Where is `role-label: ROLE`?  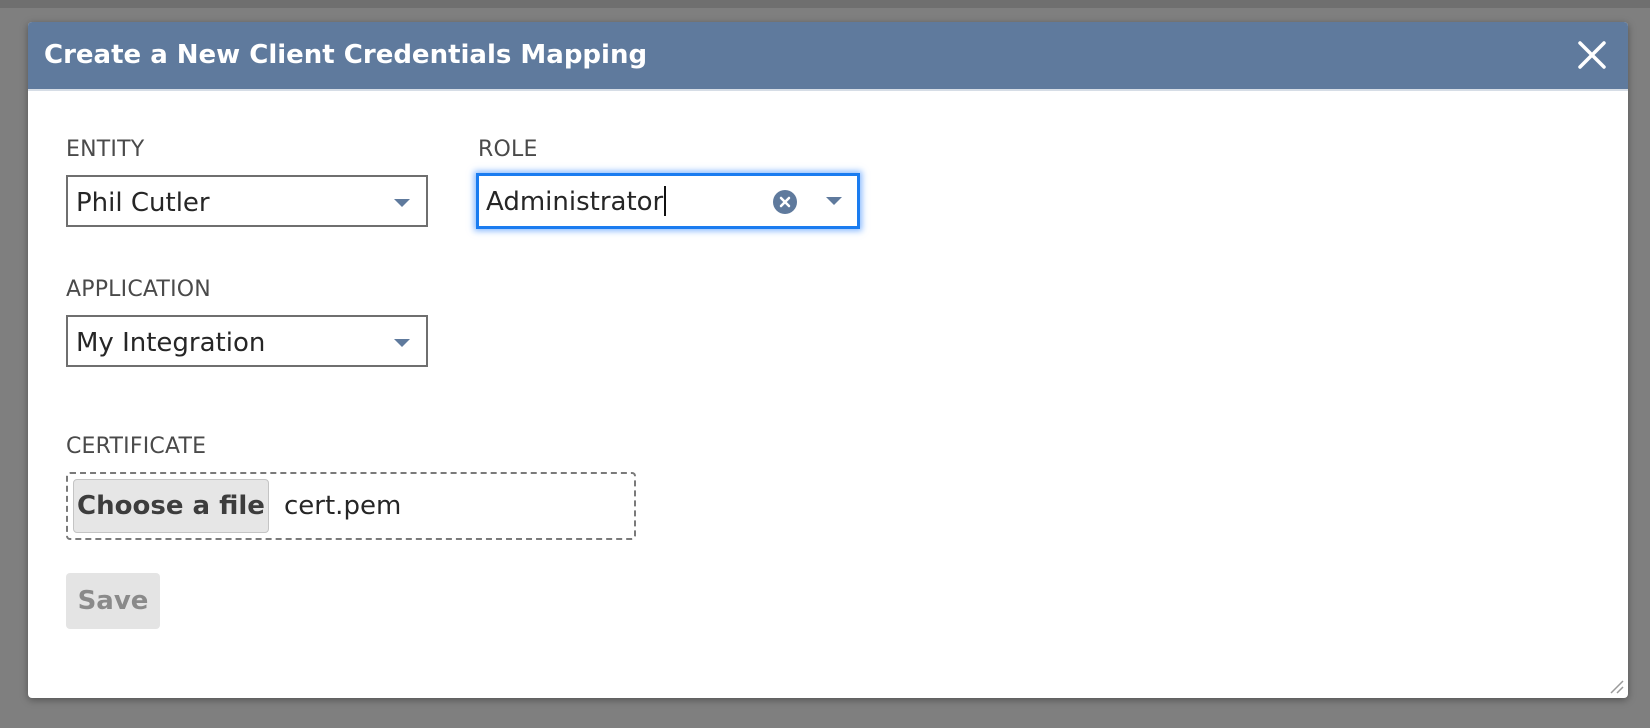
role-label: ROLE is located at coordinates (508, 149).